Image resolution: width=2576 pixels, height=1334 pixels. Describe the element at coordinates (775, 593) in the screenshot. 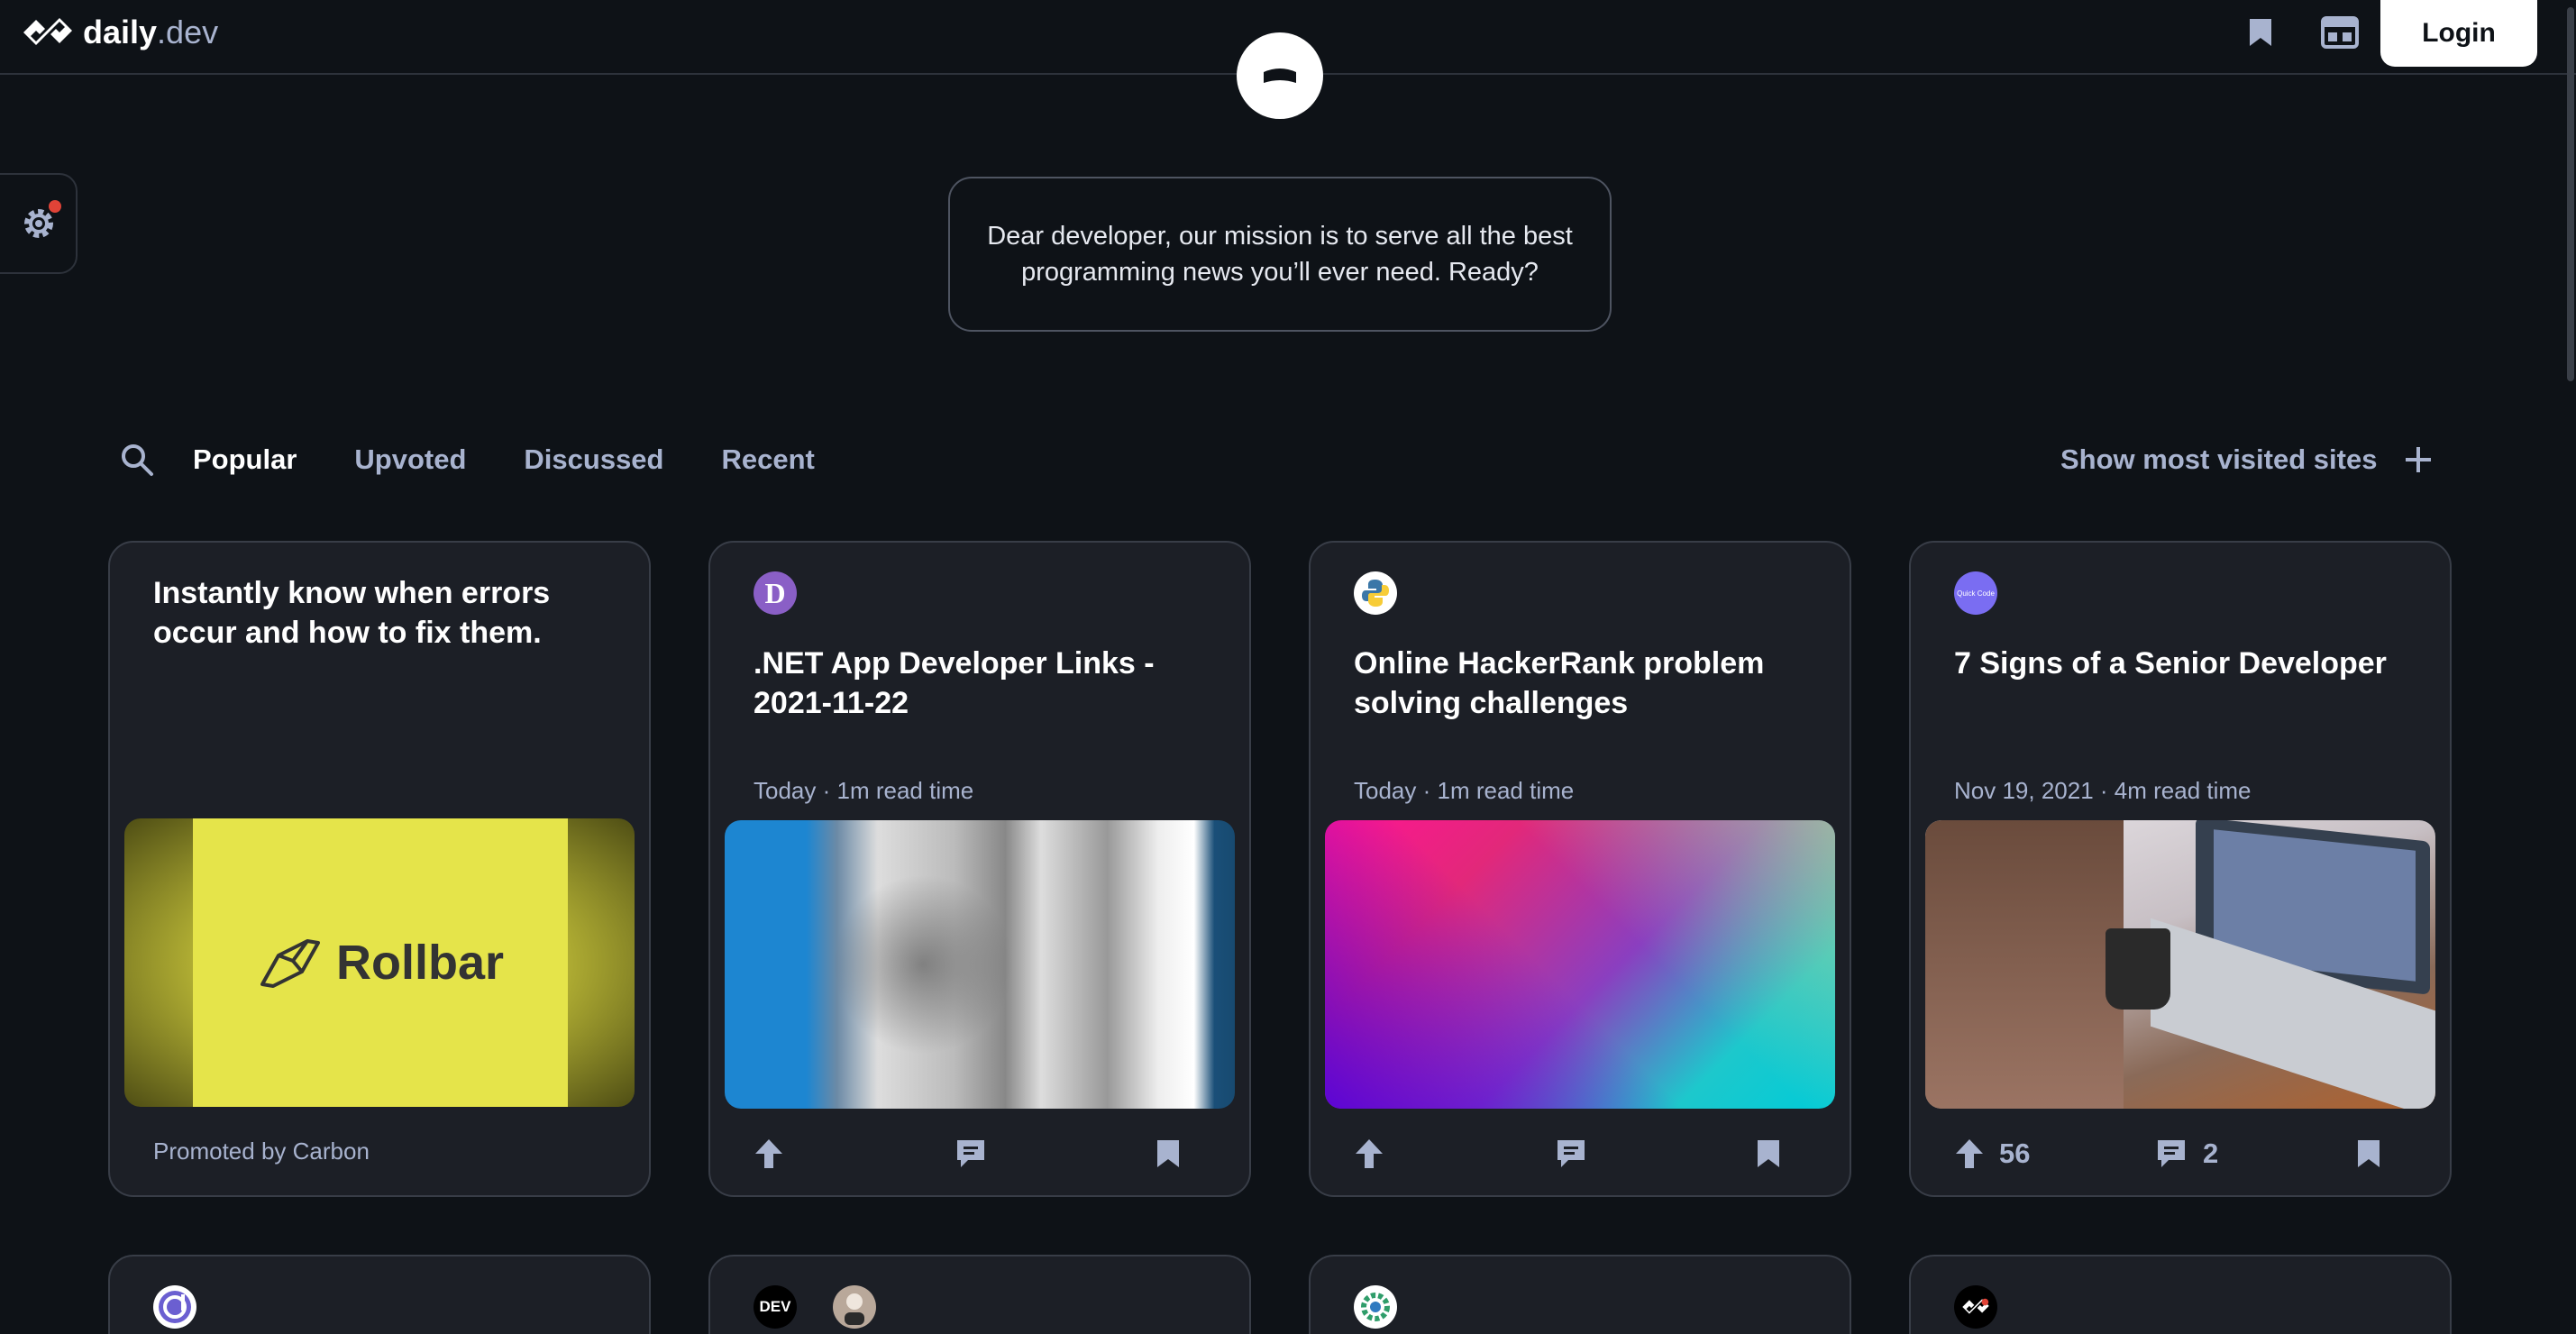

I see `source-avatar: D` at that location.